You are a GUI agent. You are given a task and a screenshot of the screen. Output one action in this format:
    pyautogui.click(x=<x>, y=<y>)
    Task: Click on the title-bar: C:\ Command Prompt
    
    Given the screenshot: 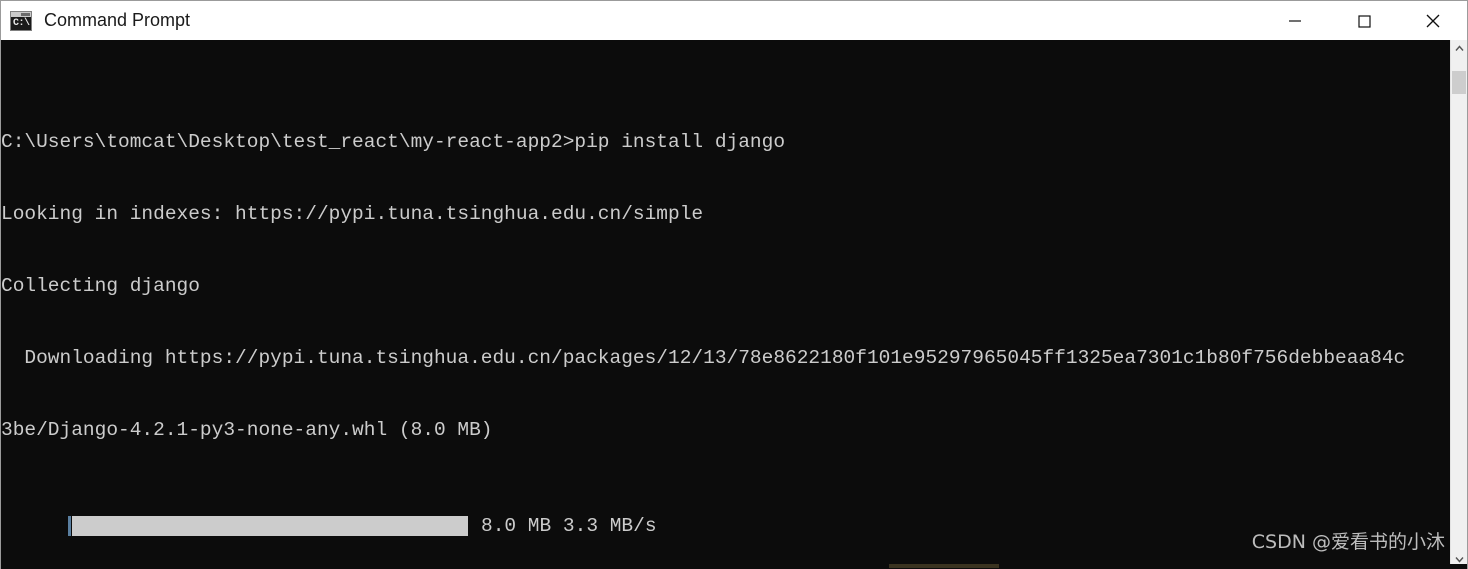 What is the action you would take?
    pyautogui.click(x=734, y=20)
    